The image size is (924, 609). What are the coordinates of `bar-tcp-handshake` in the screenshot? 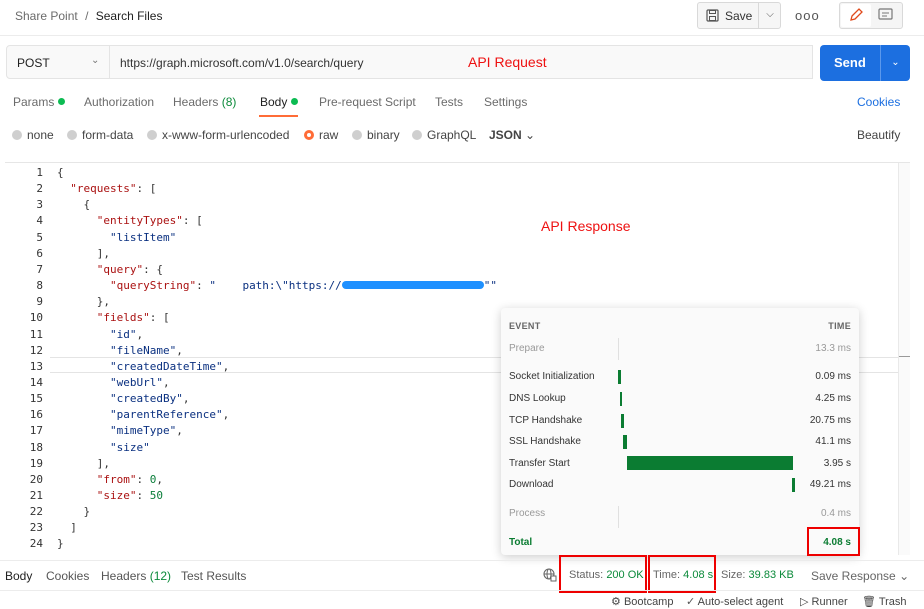 It's located at (622, 421).